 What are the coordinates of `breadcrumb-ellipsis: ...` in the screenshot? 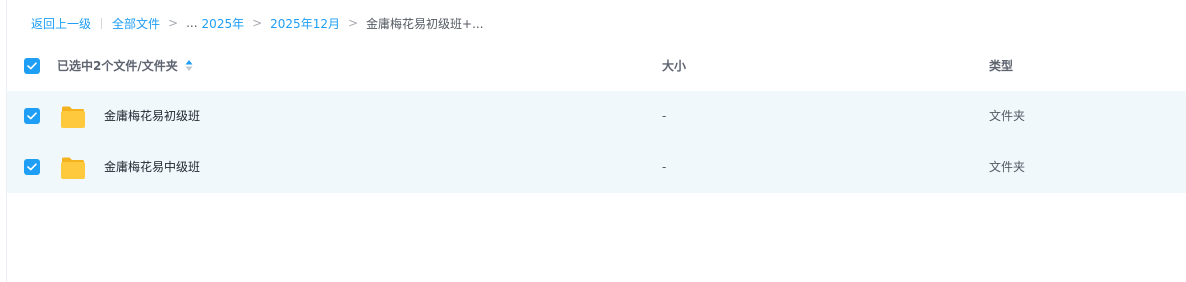 It's located at (191, 23).